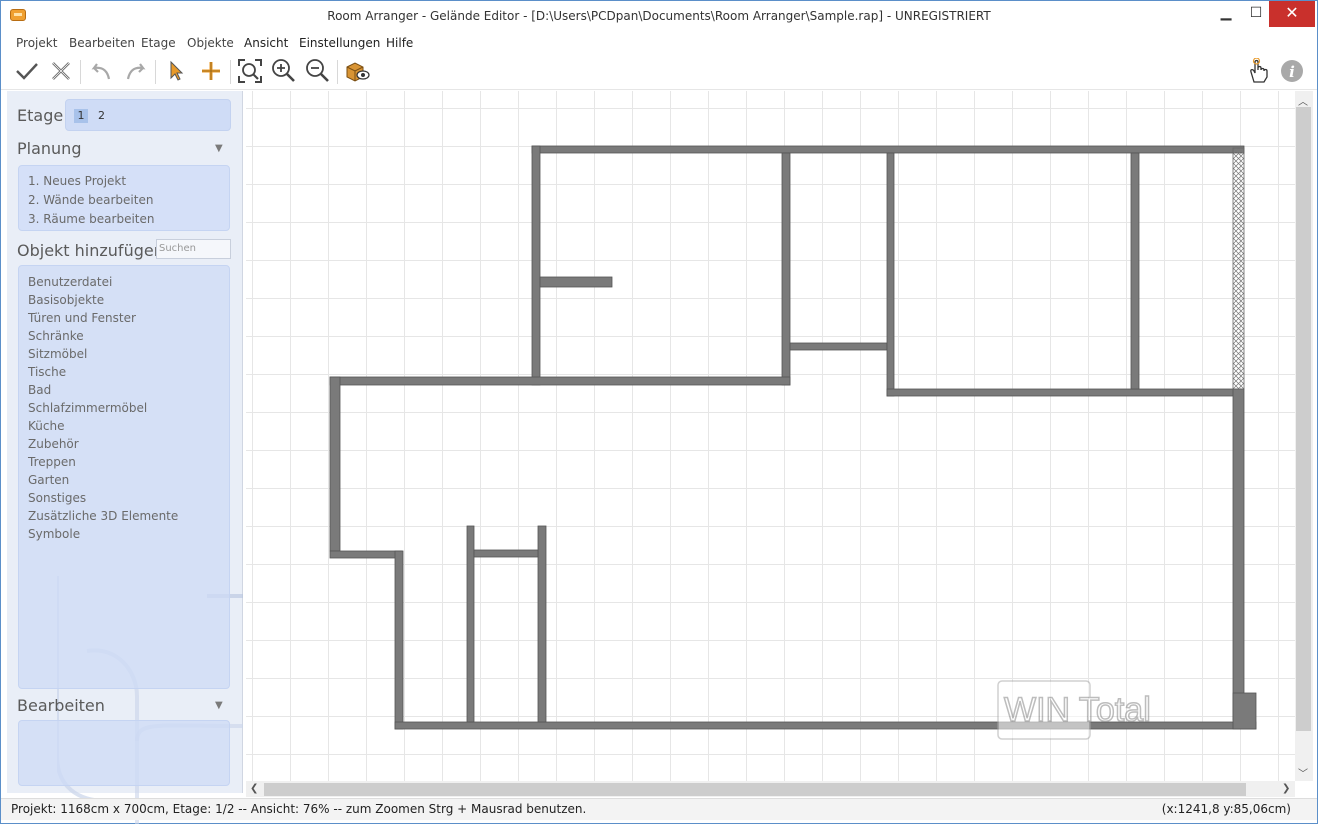 The height and width of the screenshot is (824, 1318). I want to click on scroll-down-icon: ﹀, so click(1303, 772).